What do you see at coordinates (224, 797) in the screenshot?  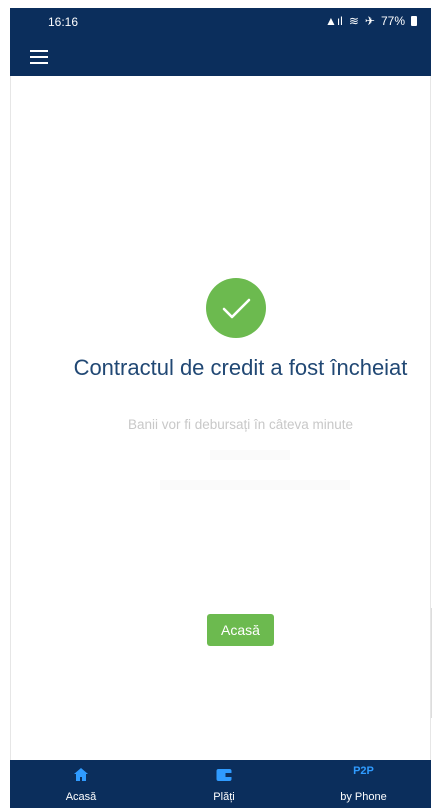 I see `nav-label-plati: Plăți` at bounding box center [224, 797].